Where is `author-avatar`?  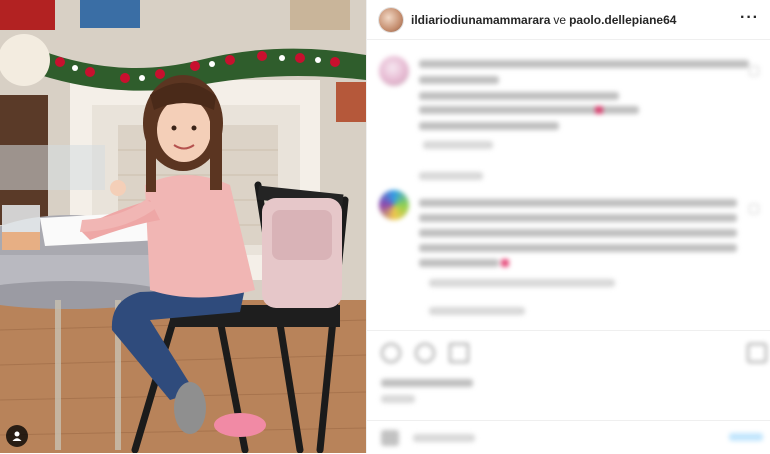 author-avatar is located at coordinates (391, 20).